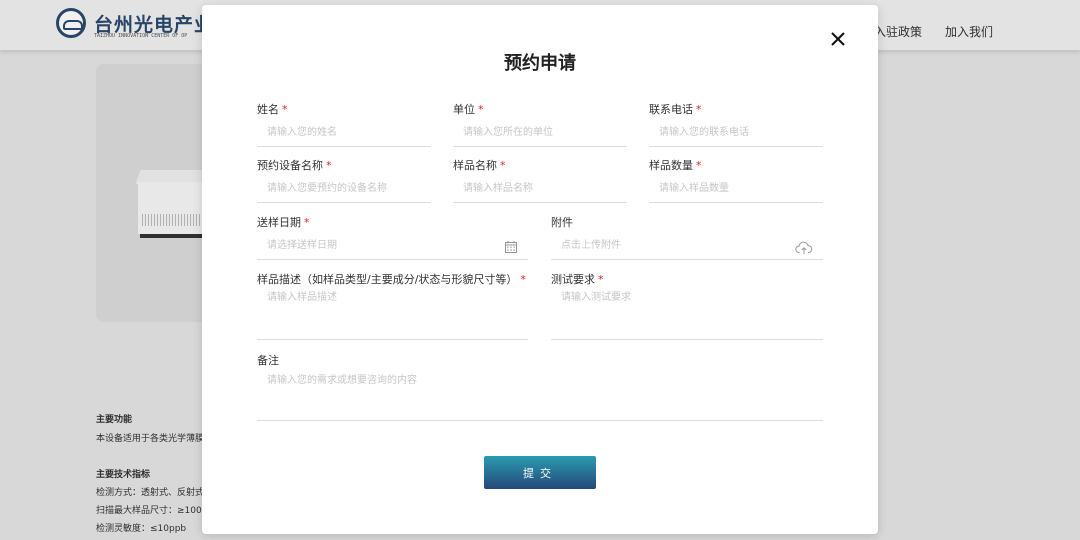  Describe the element at coordinates (675, 165) in the screenshot. I see `sample-quantity-label: 样品数量 *` at that location.